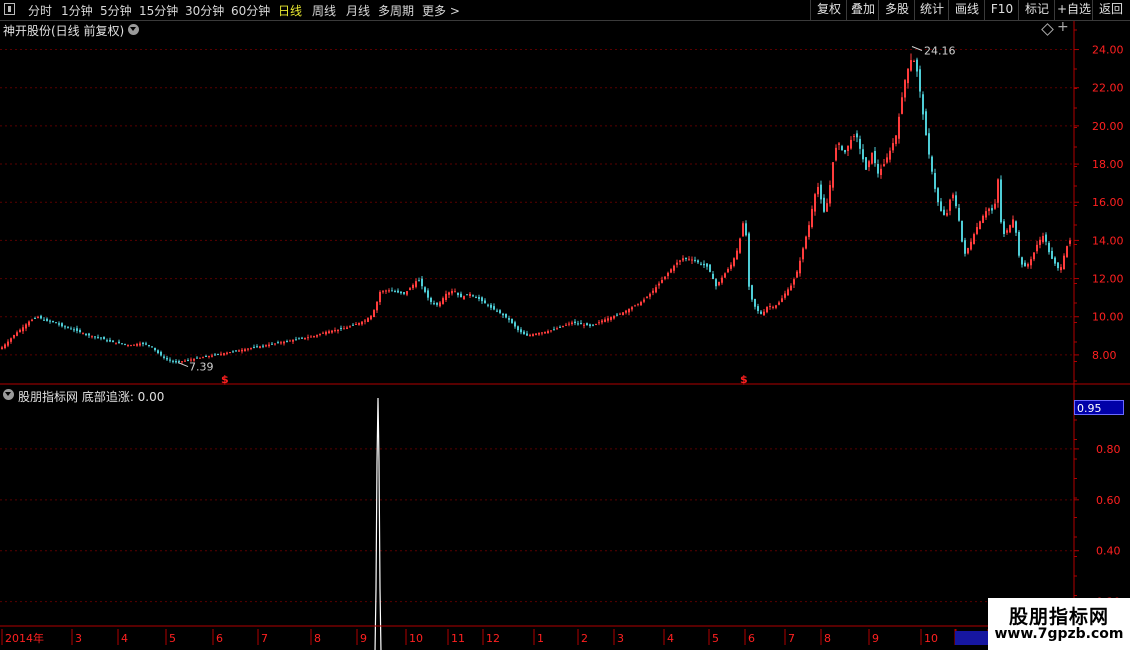 The width and height of the screenshot is (1130, 650). Describe the element at coordinates (540, 638) in the screenshot. I see `x-tick-label: 1` at that location.